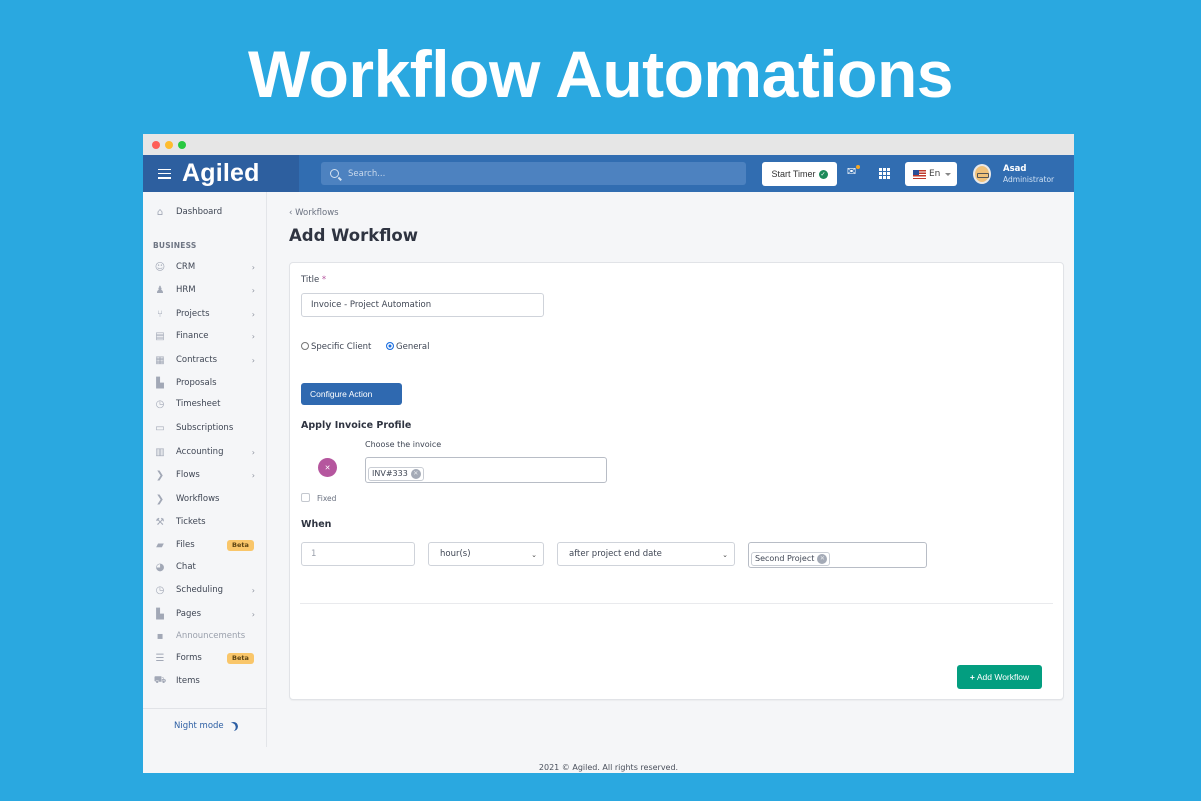  Describe the element at coordinates (209, 267) in the screenshot. I see `sidebar-item-crm: ☺ CRM ›` at that location.